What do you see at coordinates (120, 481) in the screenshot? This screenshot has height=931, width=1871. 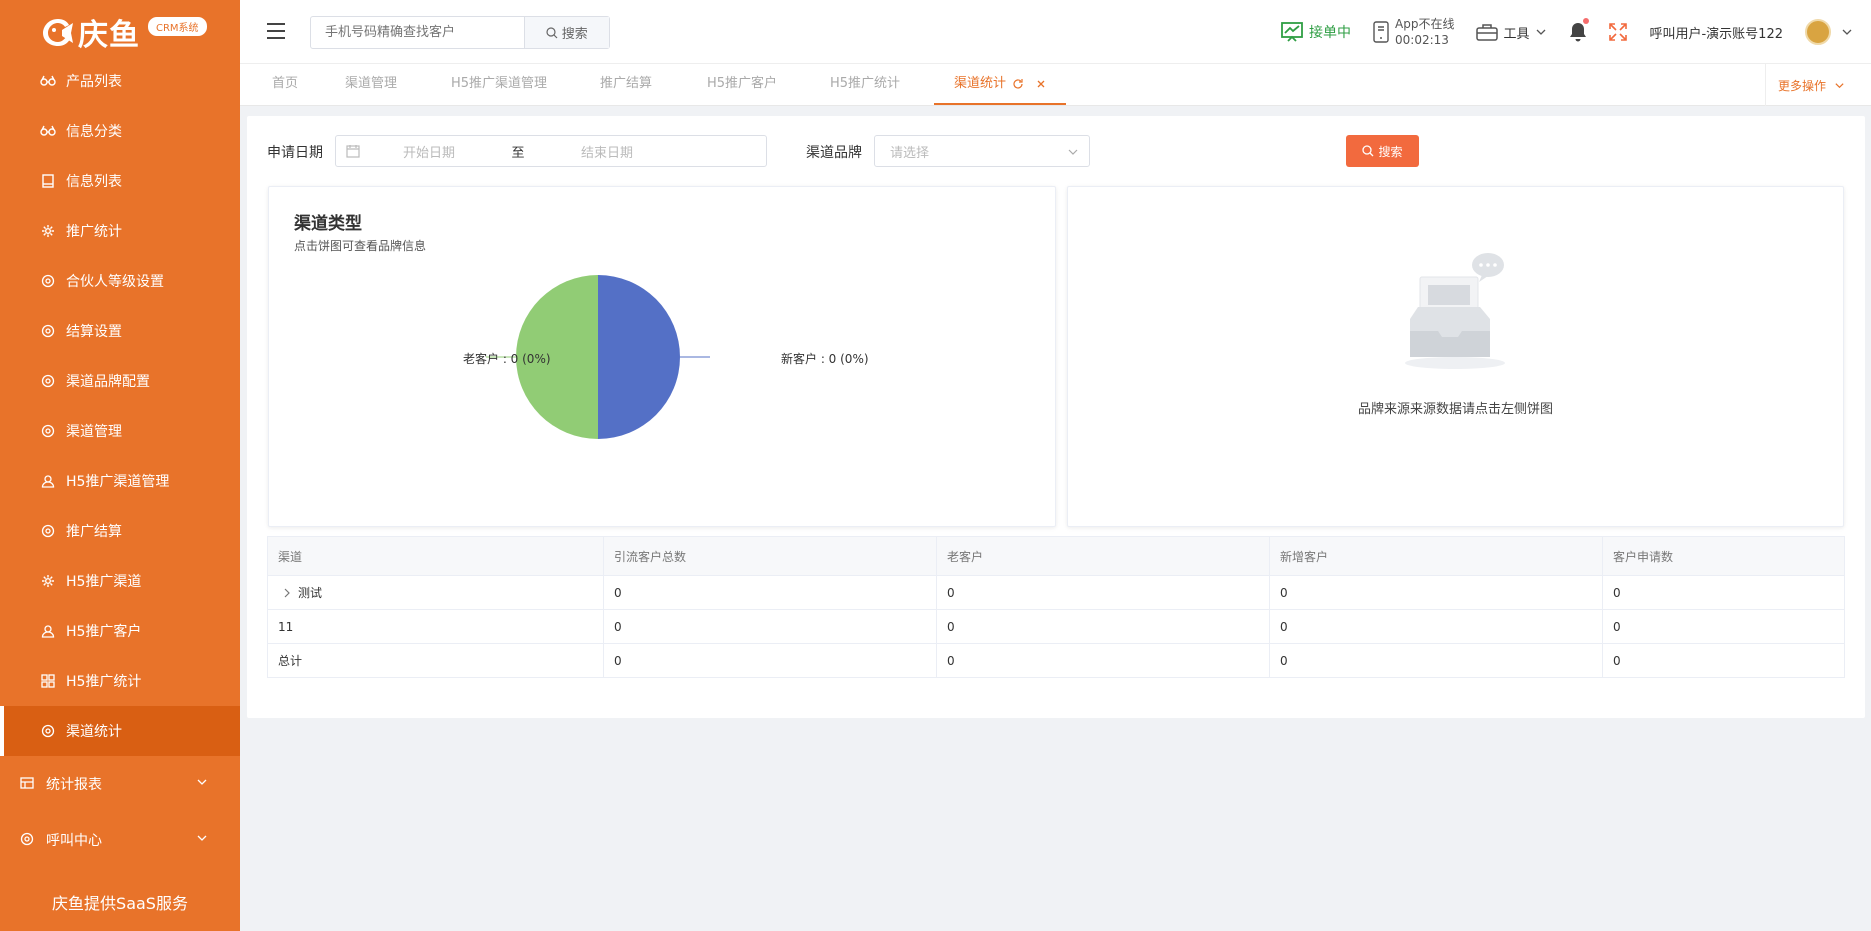 I see `sidebar-item-h5-channel-management: H5推广渠道管理` at bounding box center [120, 481].